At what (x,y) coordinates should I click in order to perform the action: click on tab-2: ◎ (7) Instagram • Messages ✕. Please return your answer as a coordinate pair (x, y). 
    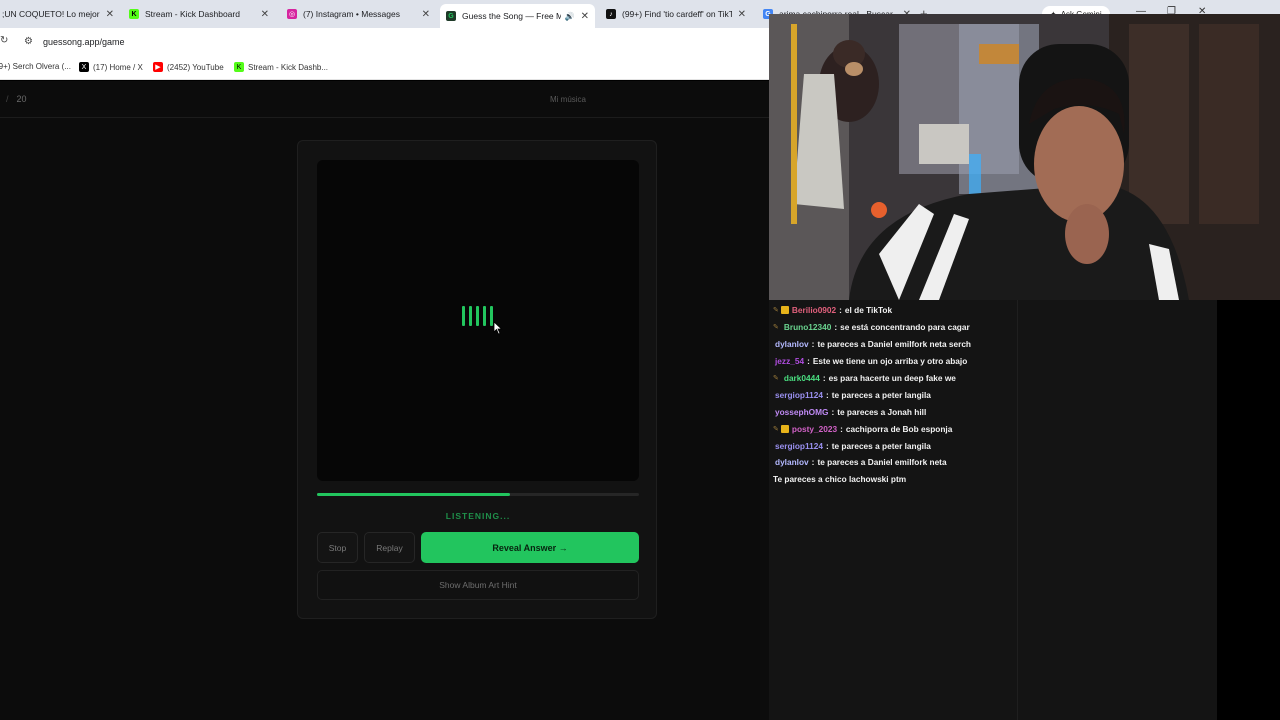
    Looking at the image, I should click on (358, 14).